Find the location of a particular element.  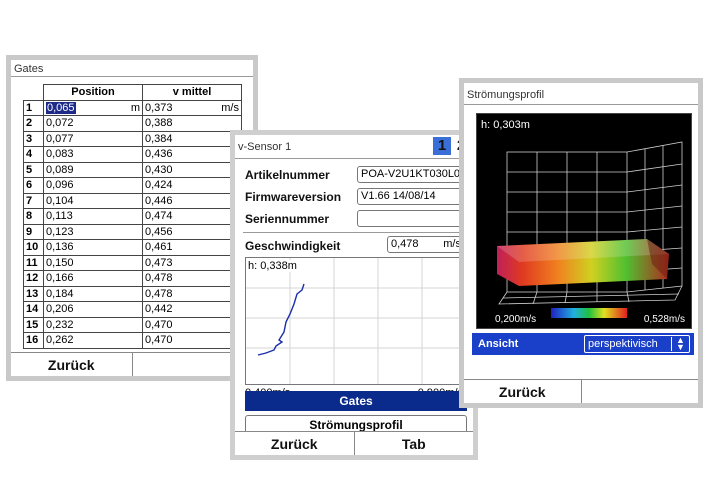

speed-label: Geschwindigkeit is located at coordinates (293, 246).